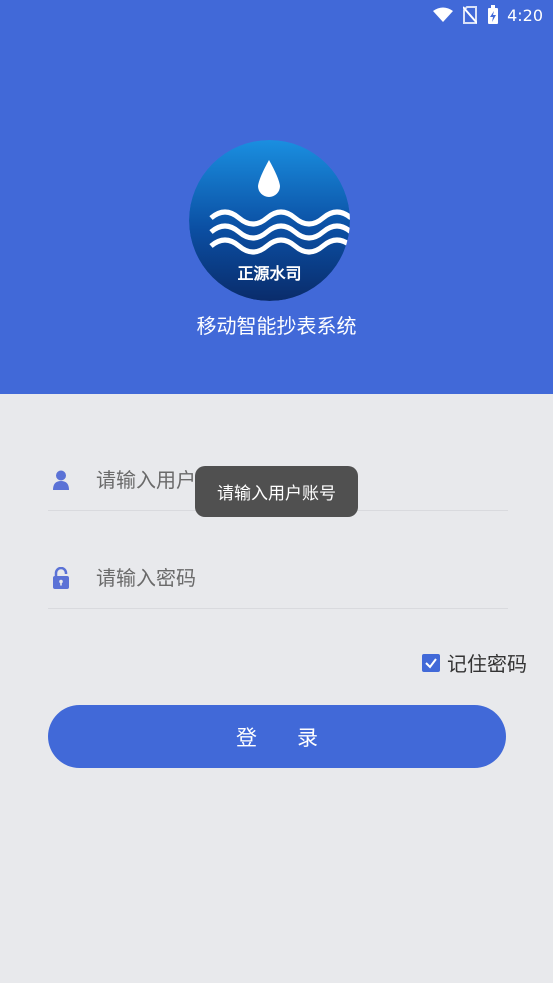 This screenshot has height=983, width=553. I want to click on battery-charging-icon, so click(493, 15).